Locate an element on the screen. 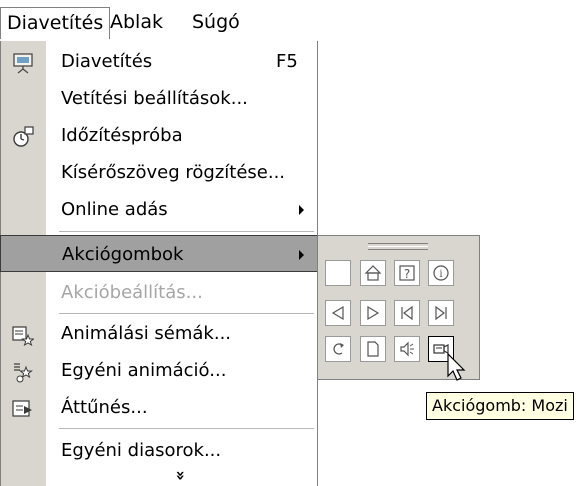  tooltip-text: Akciógomb: Mozi is located at coordinates (500, 405).